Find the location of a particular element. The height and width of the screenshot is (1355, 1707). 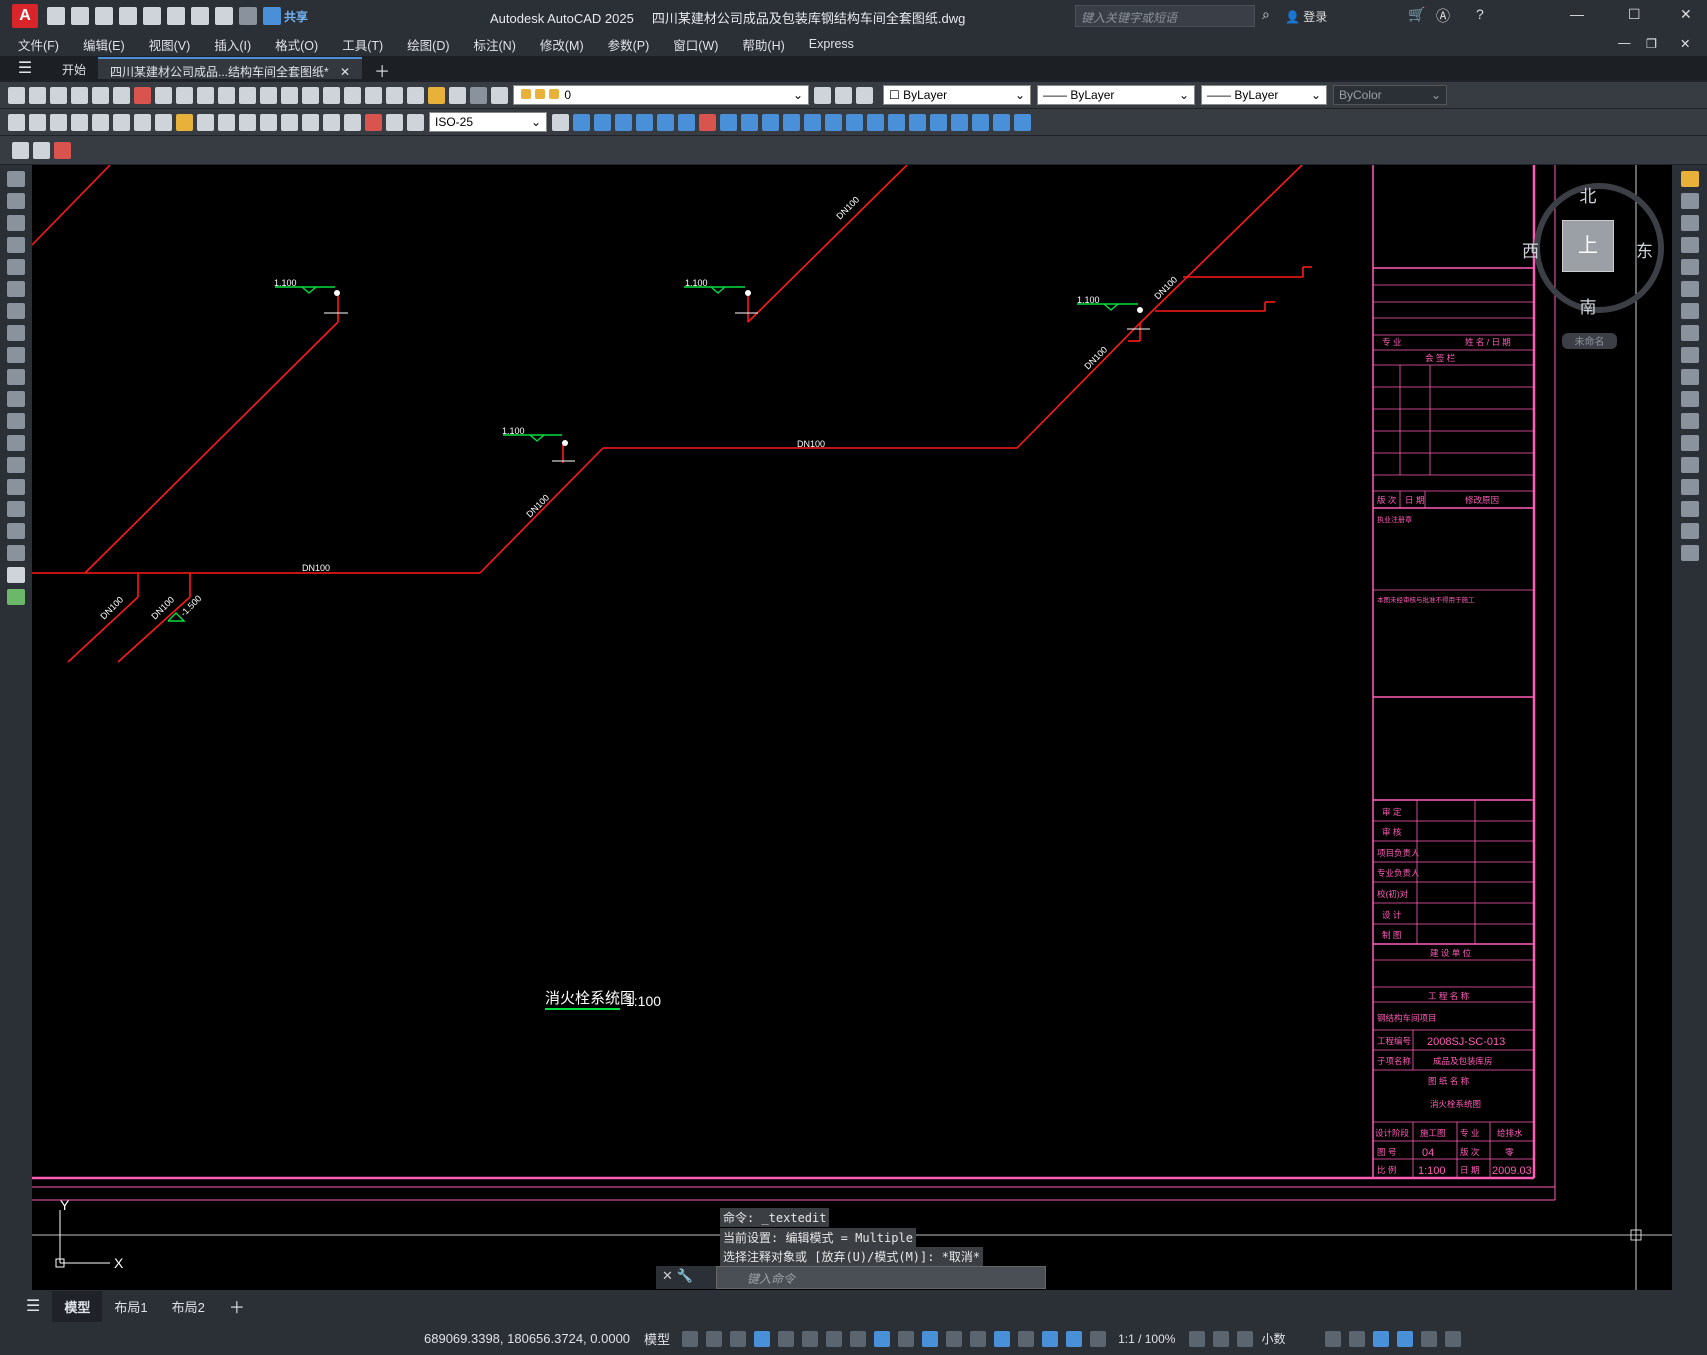

new-tab-icon: ＋ is located at coordinates (382, 69).